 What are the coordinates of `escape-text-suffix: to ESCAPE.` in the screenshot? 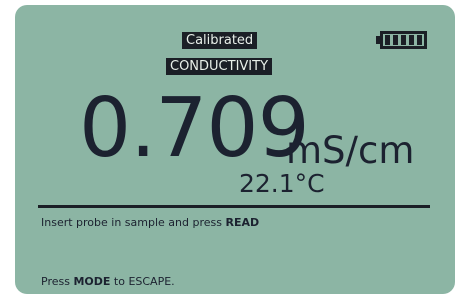 It's located at (142, 281).